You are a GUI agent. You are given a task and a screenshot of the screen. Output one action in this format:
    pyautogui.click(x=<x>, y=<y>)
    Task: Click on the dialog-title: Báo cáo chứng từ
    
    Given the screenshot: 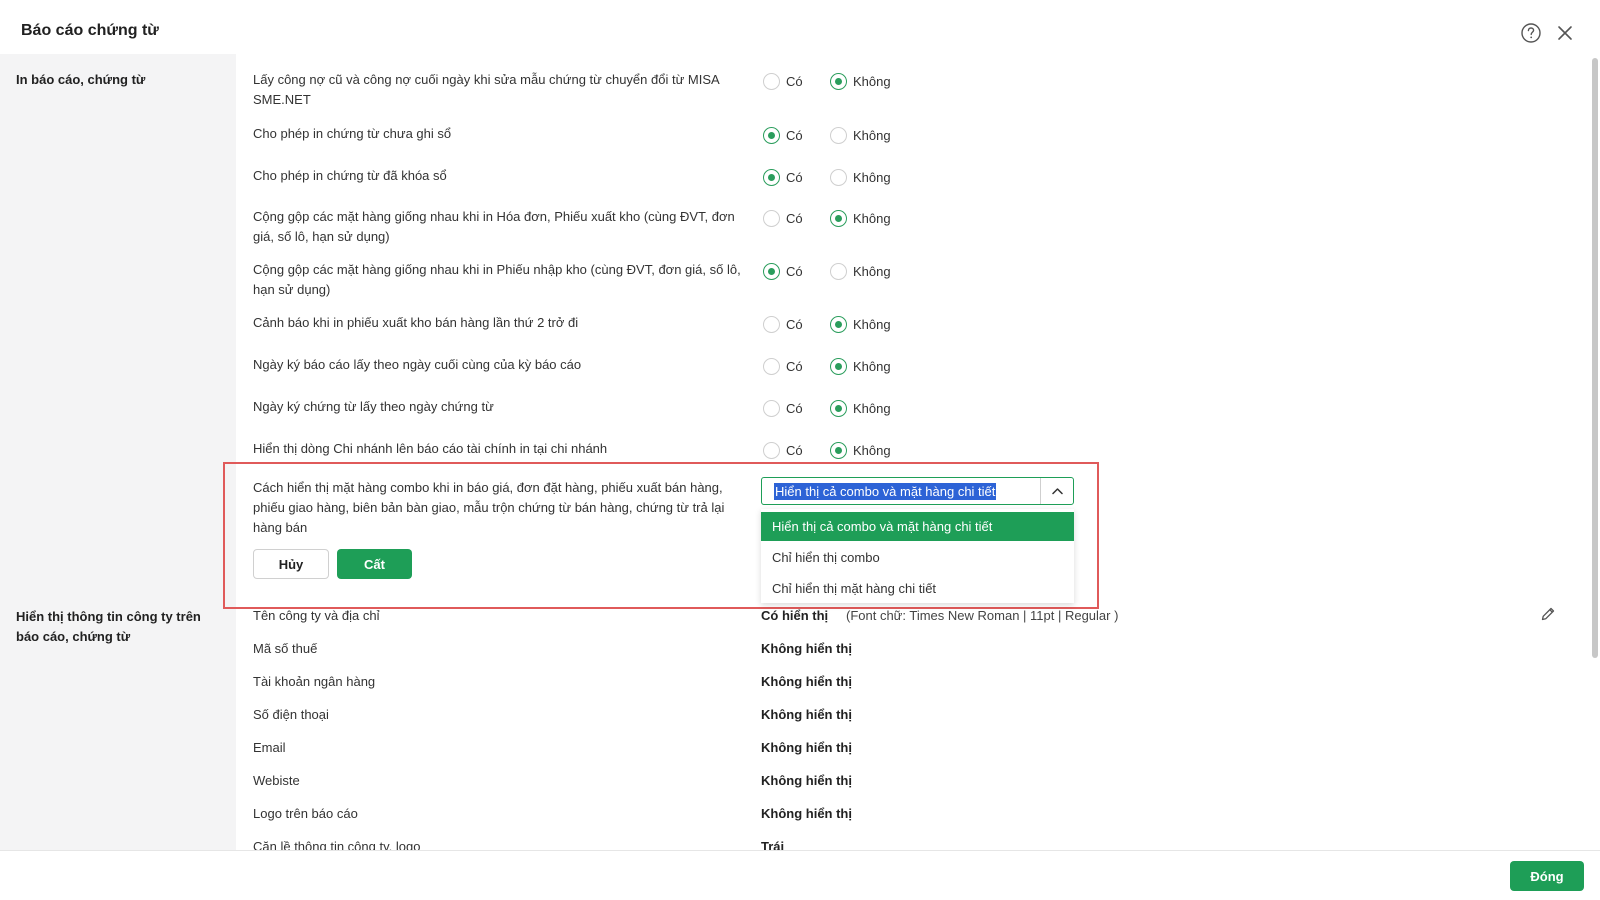 What is the action you would take?
    pyautogui.click(x=90, y=30)
    